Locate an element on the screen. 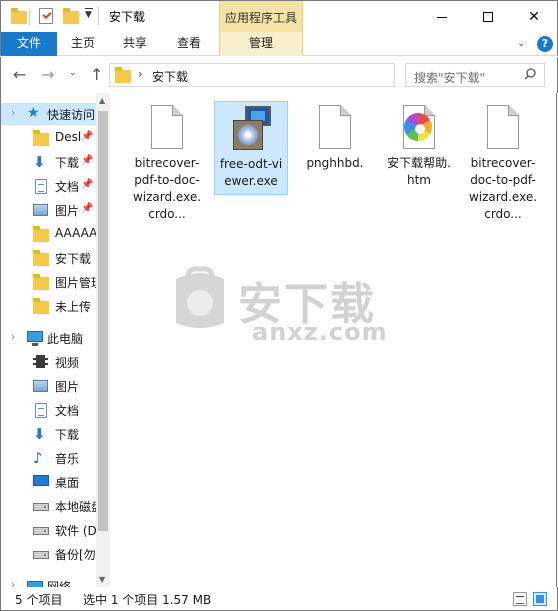 This screenshot has width=558, height=611. tree-item-local-disk: 本地磁盘 is located at coordinates (49, 506).